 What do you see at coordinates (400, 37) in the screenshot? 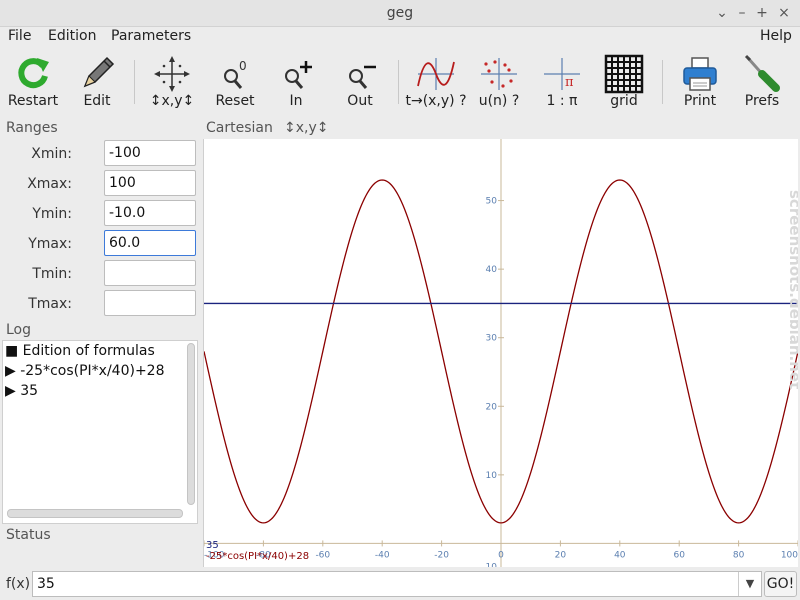
I see `menu-bar: File Edition Parameters Help` at bounding box center [400, 37].